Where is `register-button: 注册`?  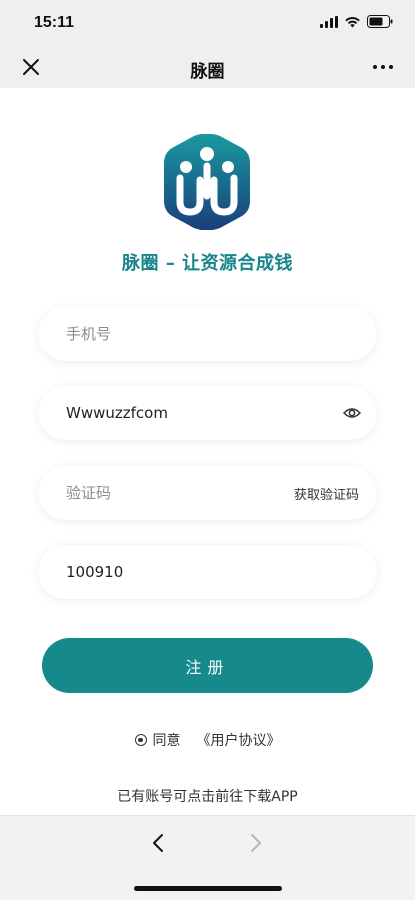 register-button: 注册 is located at coordinates (207, 665).